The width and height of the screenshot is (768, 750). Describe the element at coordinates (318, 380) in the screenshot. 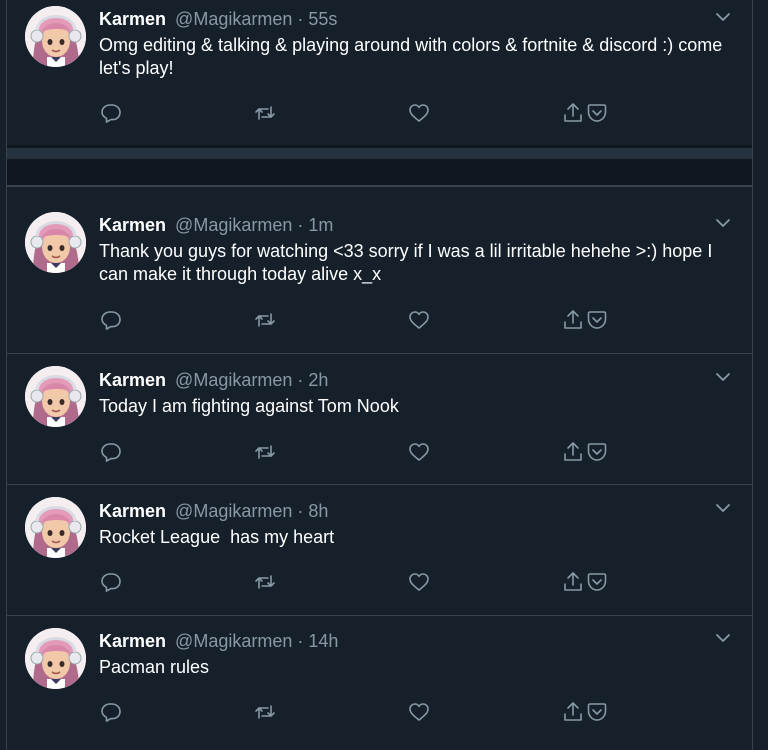

I see `timestamp: 2h` at that location.